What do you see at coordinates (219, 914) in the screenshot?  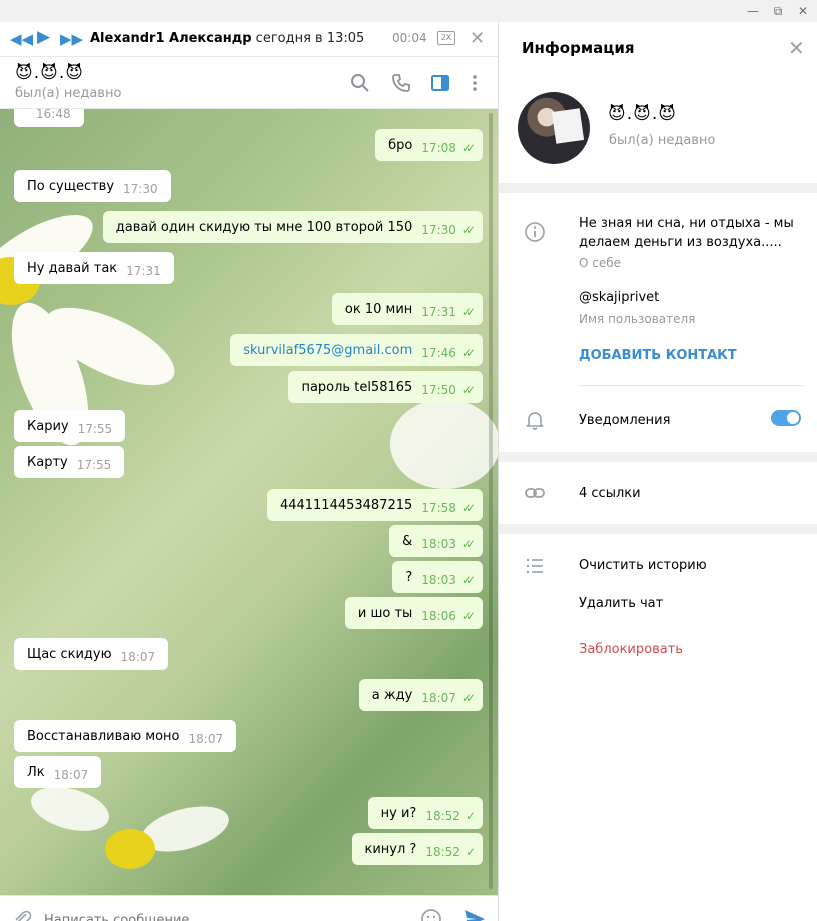 I see `message-input` at bounding box center [219, 914].